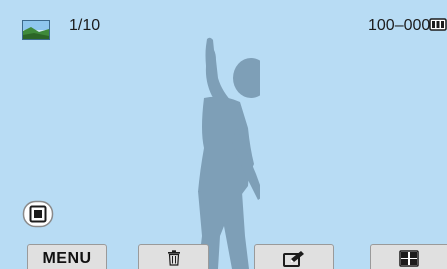 This screenshot has height=269, width=447. I want to click on image-counter: 1/10, so click(85, 25).